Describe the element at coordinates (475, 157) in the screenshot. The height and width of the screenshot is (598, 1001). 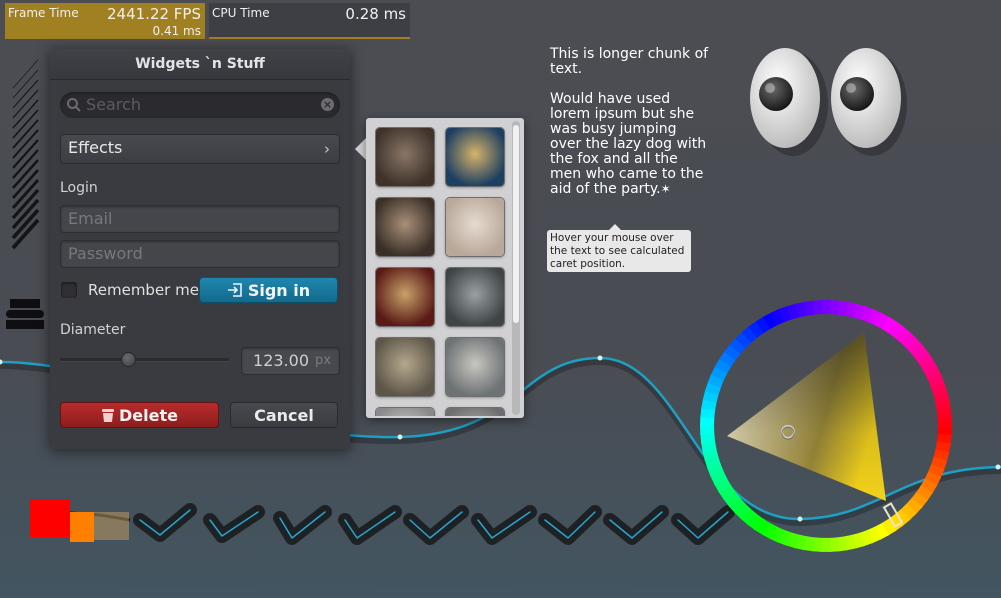
I see `jellyfish-thumbnail` at that location.